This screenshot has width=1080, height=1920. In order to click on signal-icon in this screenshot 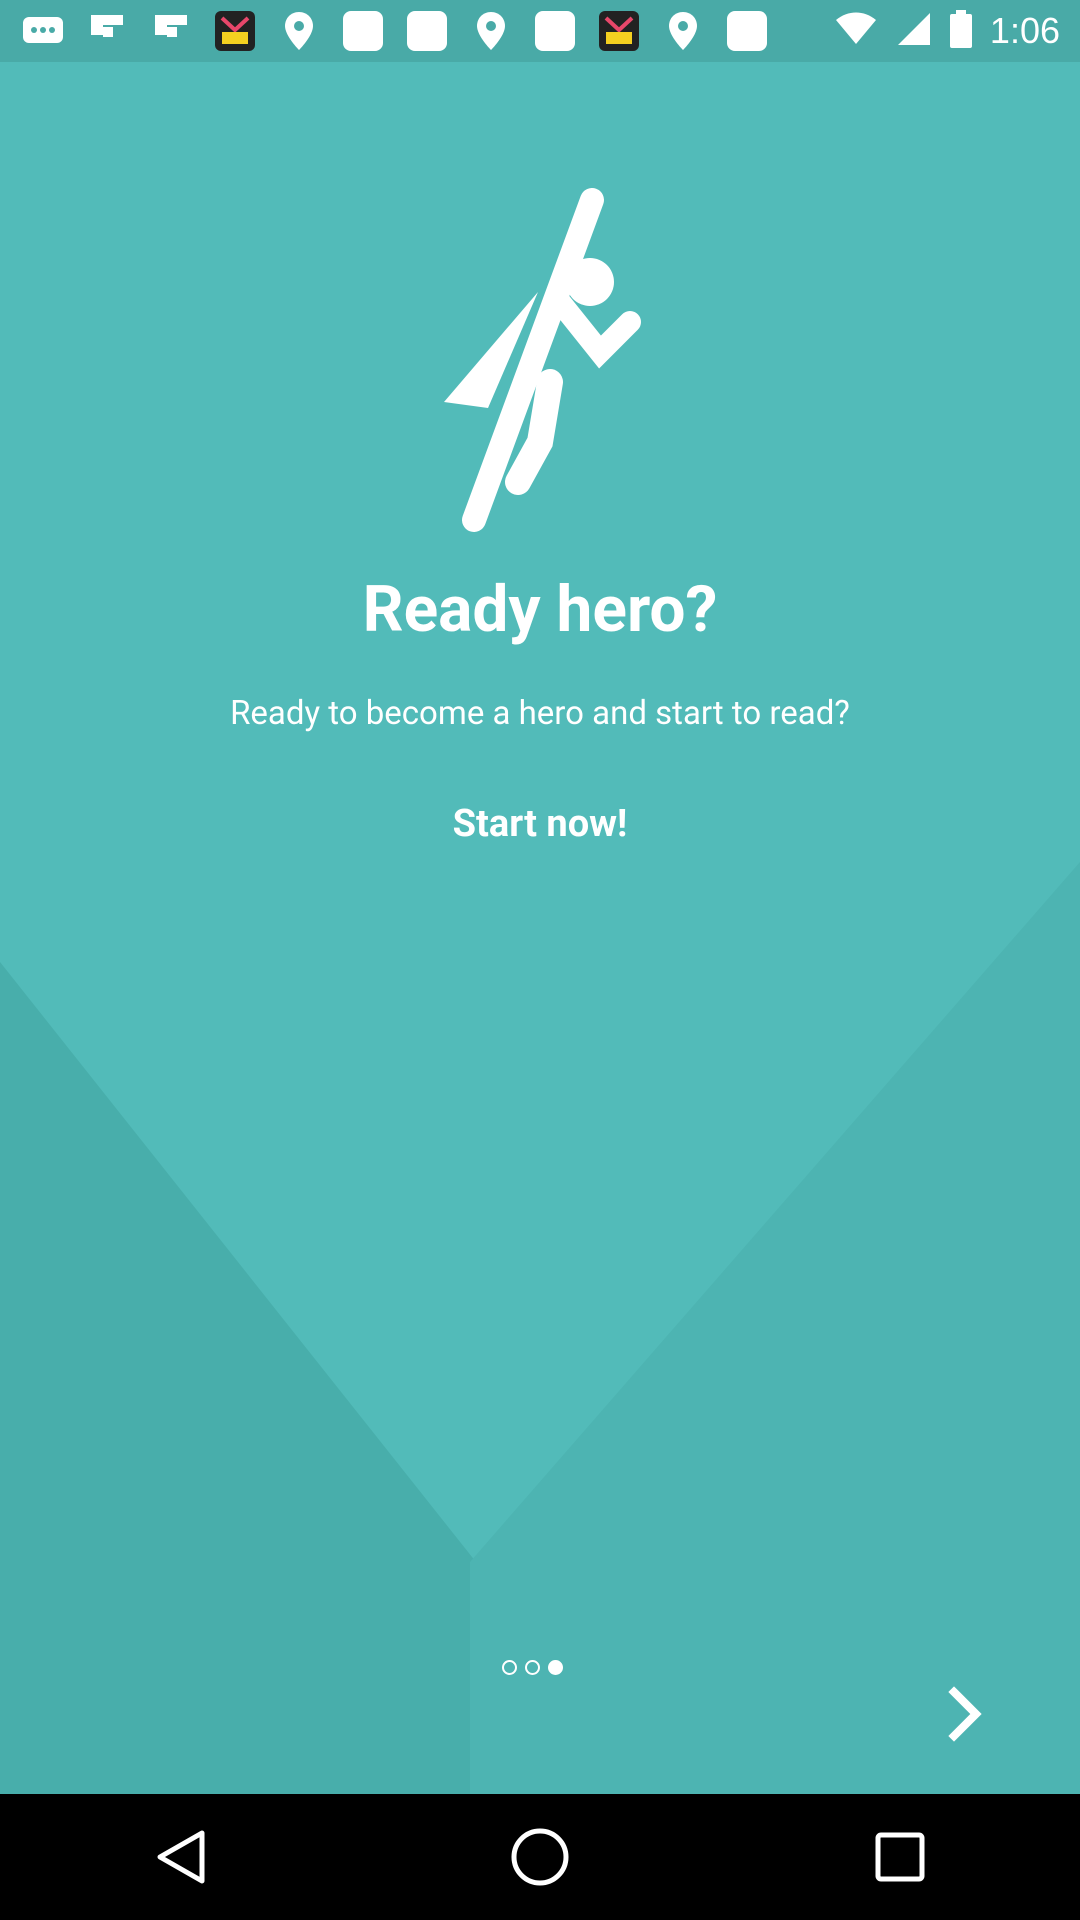, I will do `click(914, 31)`.